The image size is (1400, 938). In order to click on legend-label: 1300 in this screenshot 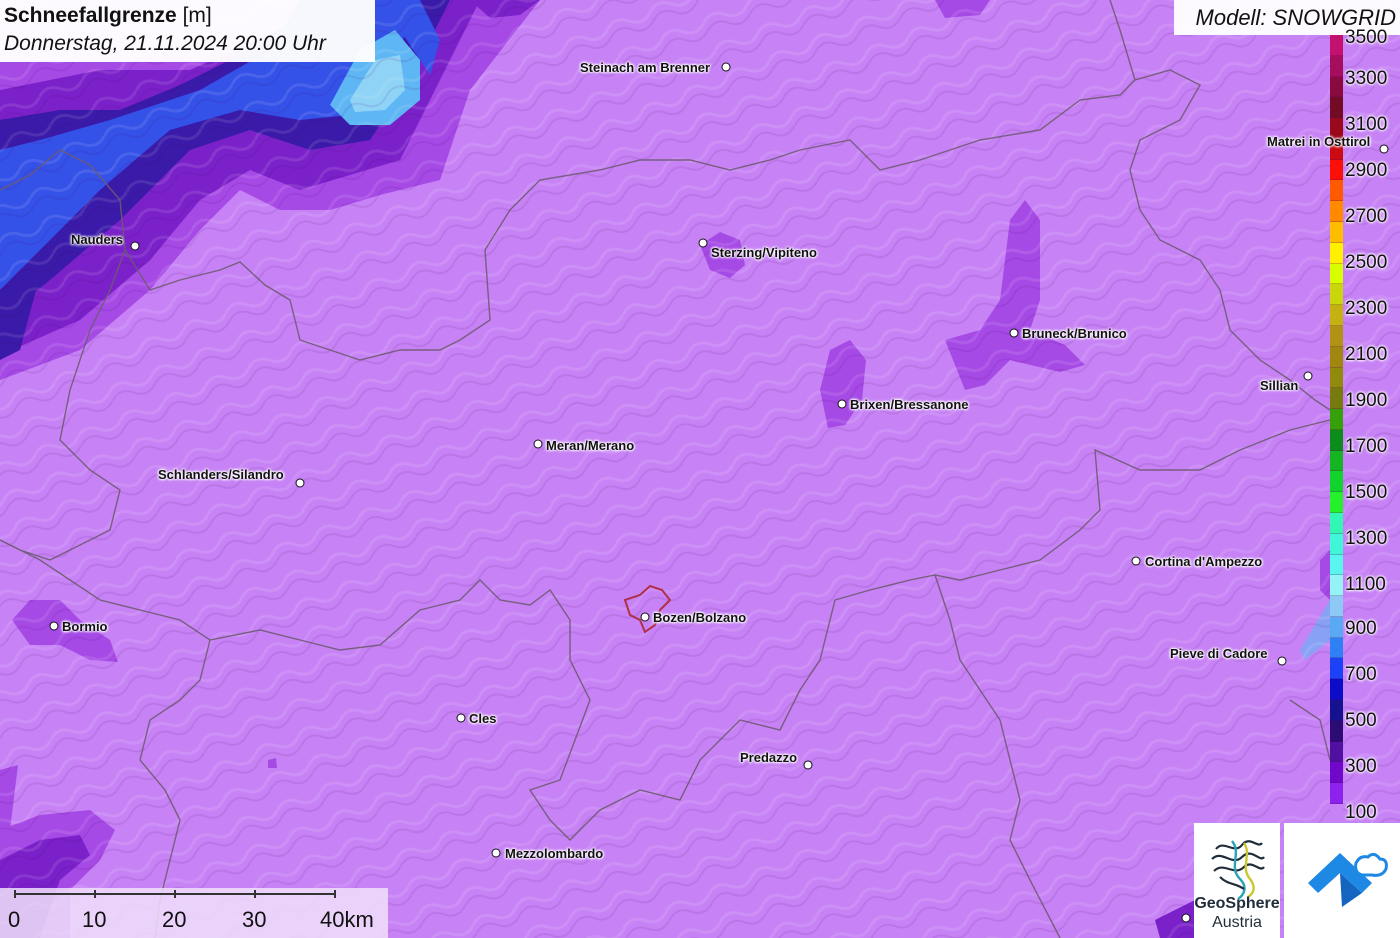, I will do `click(1366, 538)`.